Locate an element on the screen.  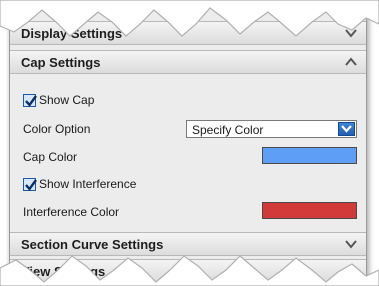
color-option-select: Specify Color is located at coordinates (271, 129).